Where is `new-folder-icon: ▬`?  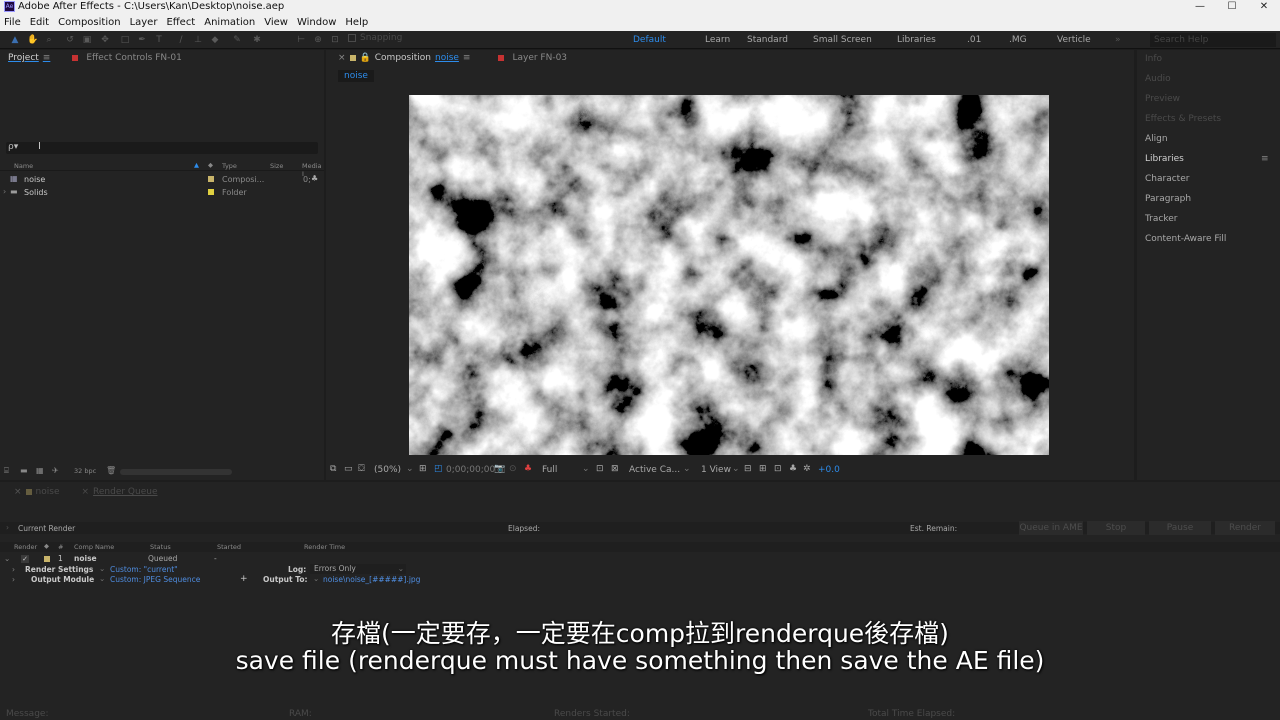
new-folder-icon: ▬ is located at coordinates (24, 470).